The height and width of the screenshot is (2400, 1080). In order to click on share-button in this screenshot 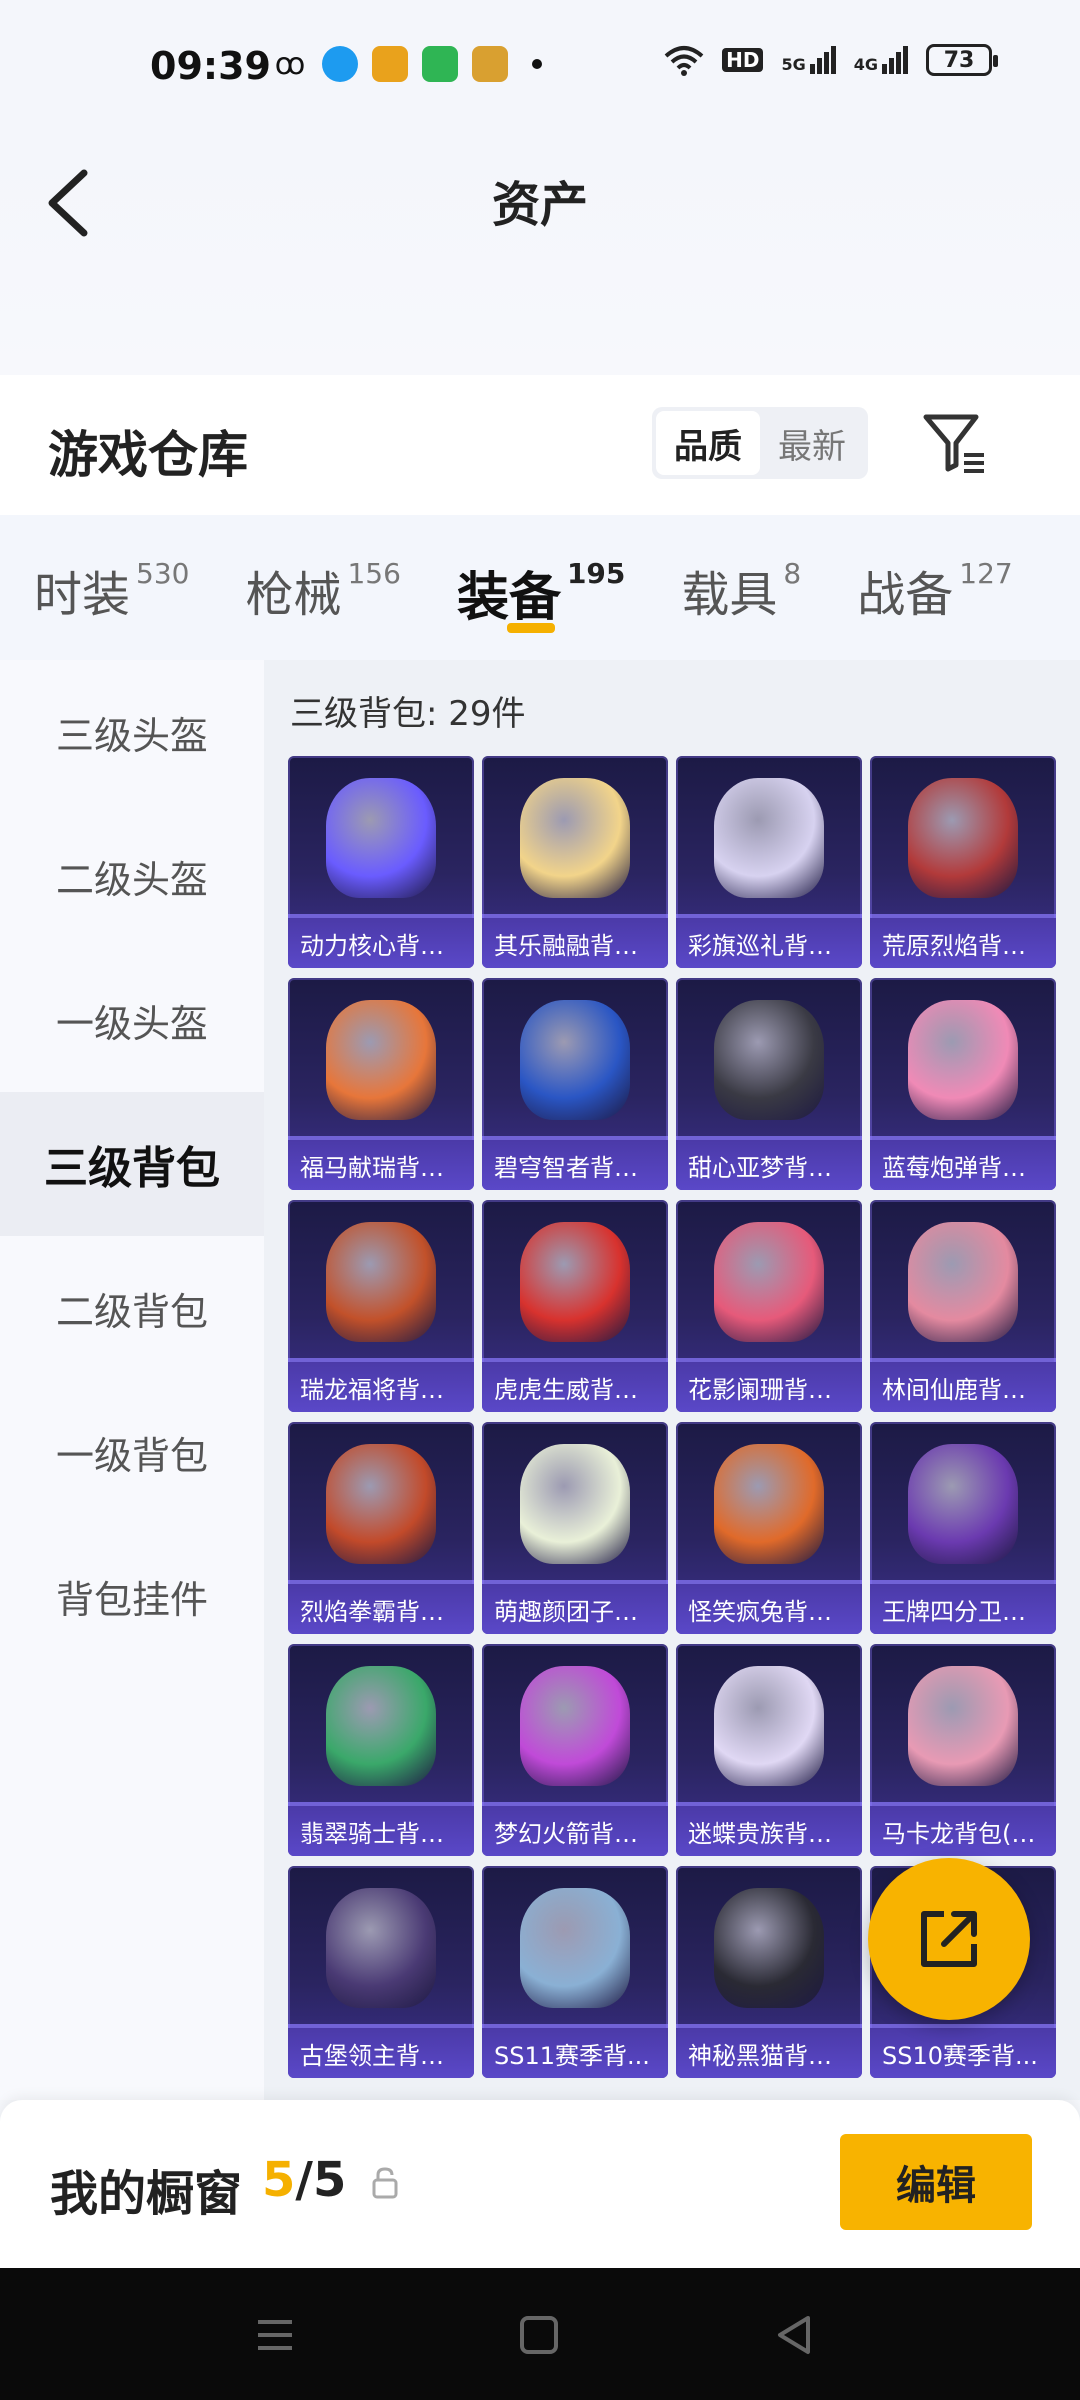, I will do `click(949, 1939)`.